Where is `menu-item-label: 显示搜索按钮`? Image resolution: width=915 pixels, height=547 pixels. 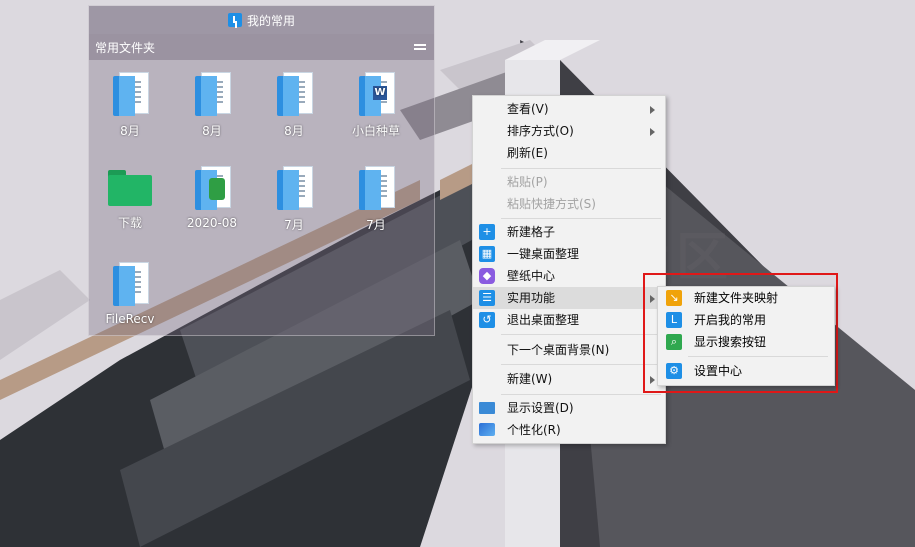 menu-item-label: 显示搜索按钮 is located at coordinates (730, 342).